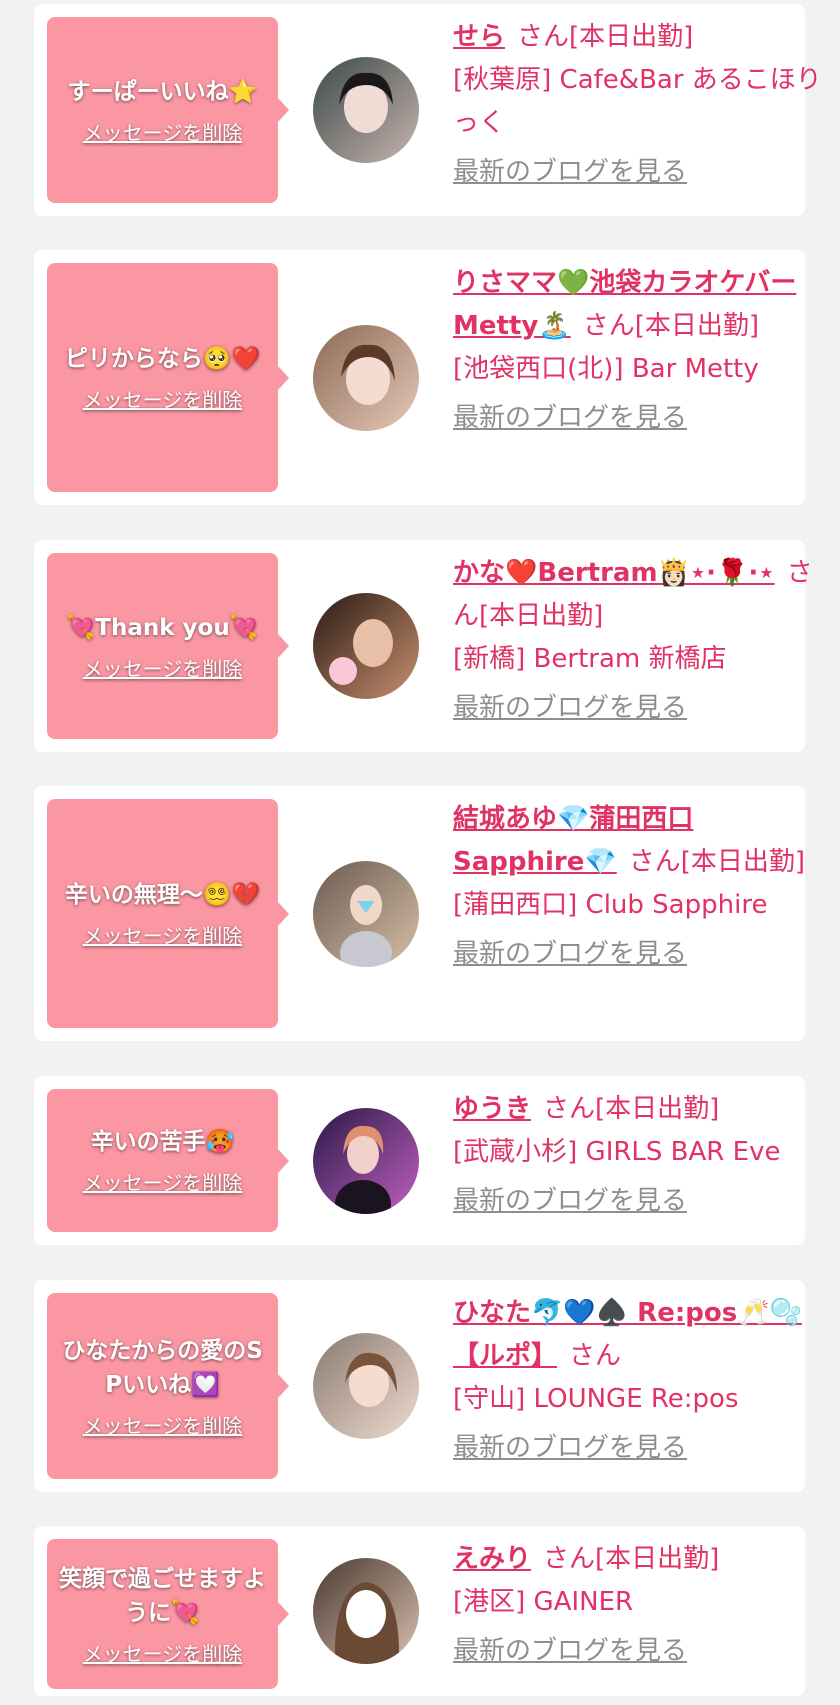 The width and height of the screenshot is (840, 1705). What do you see at coordinates (168, 913) in the screenshot?
I see `message-bubble: 辛いの無理〜😵‍💫💔 メッセージを削除` at bounding box center [168, 913].